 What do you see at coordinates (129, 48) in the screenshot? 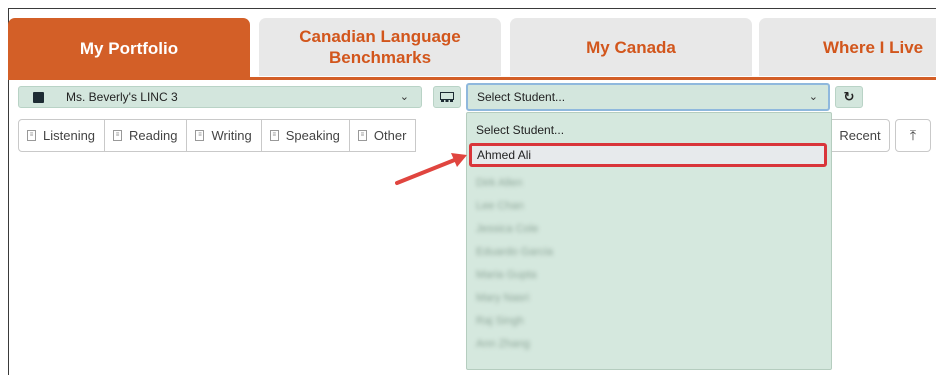
I see `tab-my-portfolio: My Portfolio` at bounding box center [129, 48].